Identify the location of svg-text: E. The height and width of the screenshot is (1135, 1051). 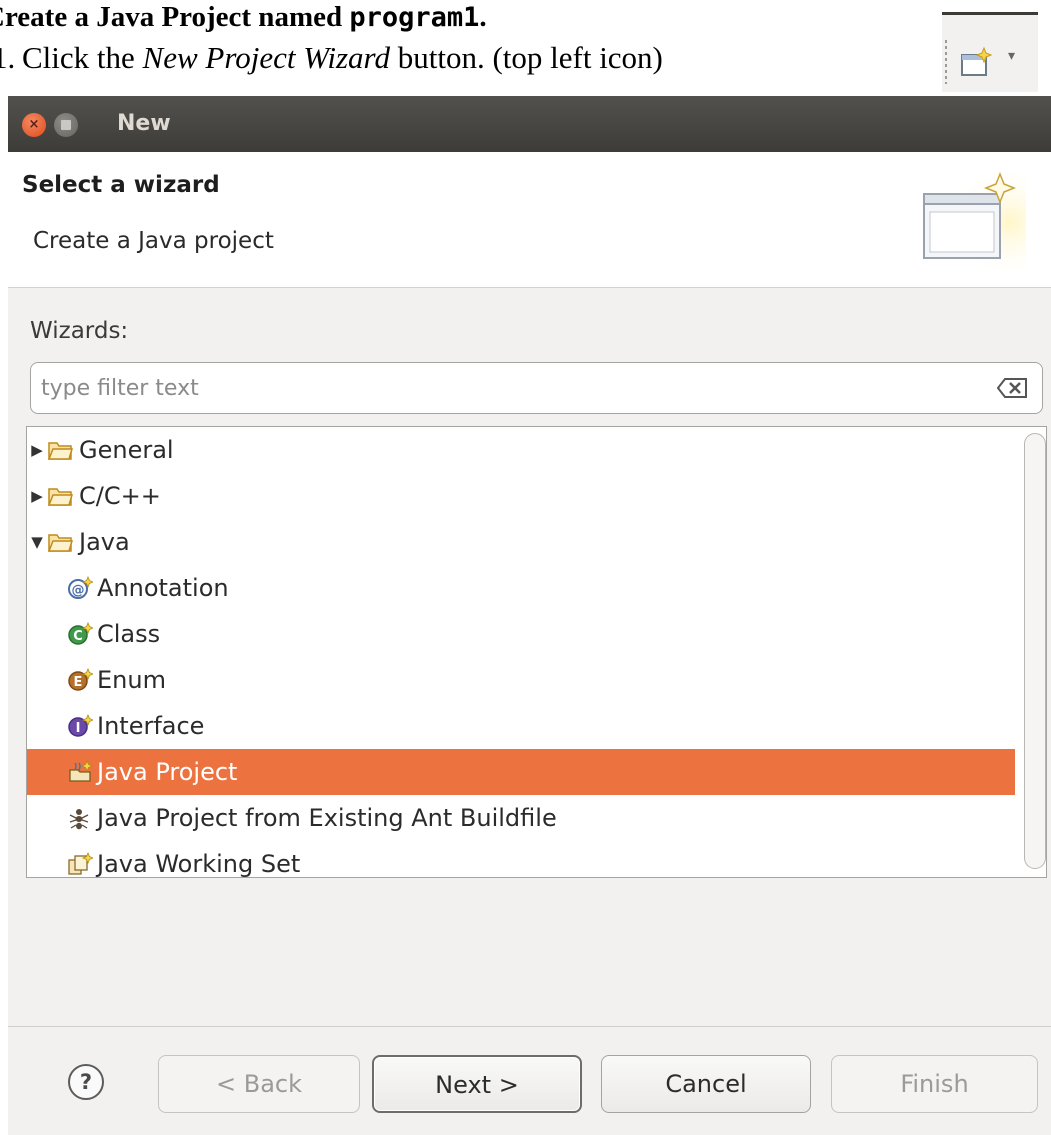
(78, 682).